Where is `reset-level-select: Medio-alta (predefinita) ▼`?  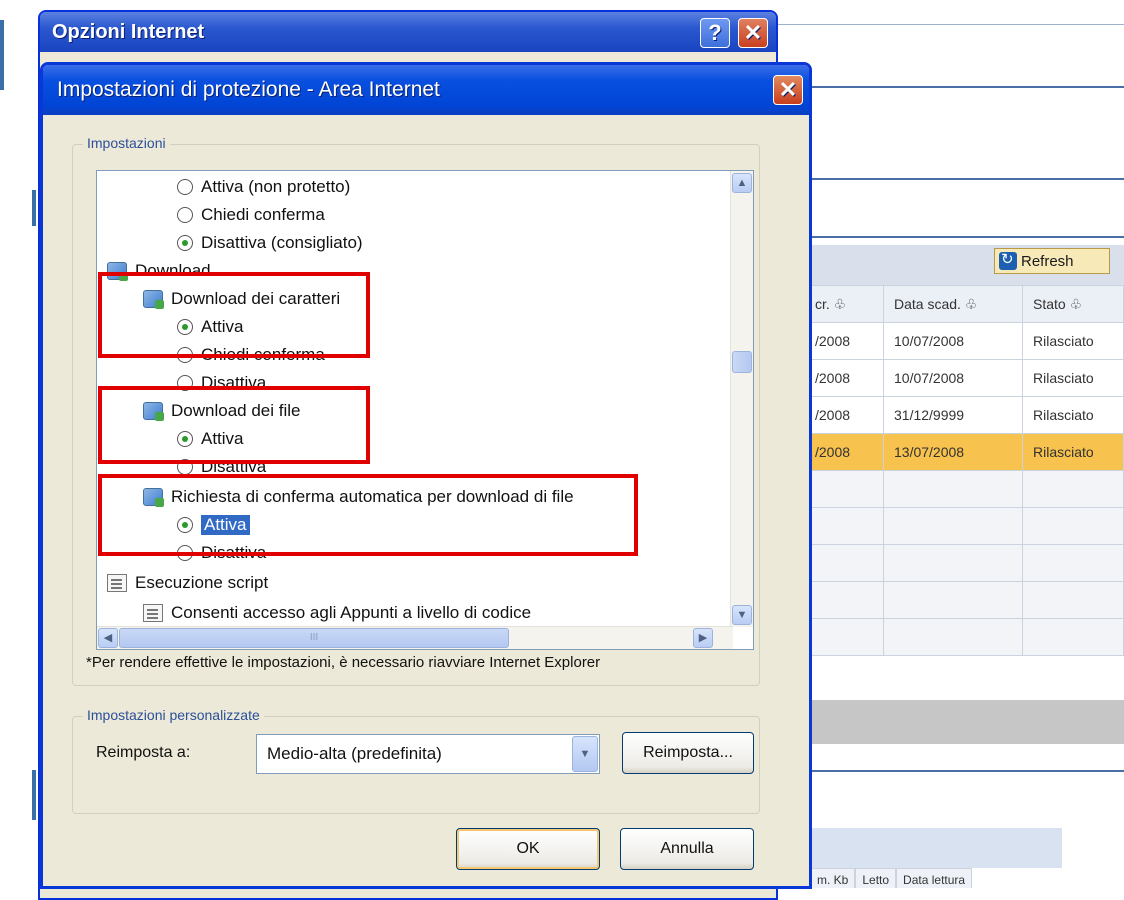
reset-level-select: Medio-alta (predefinita) ▼ is located at coordinates (428, 754).